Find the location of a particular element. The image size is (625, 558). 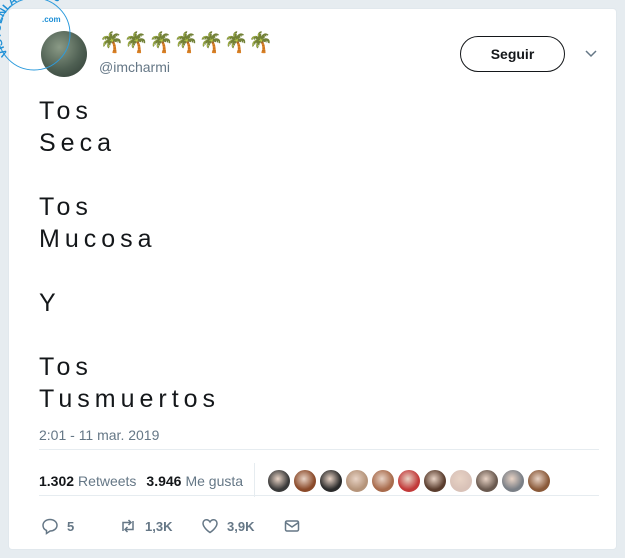

engagement-stats: 1.302 Retweets 3.946 Me gusta is located at coordinates (146, 481).